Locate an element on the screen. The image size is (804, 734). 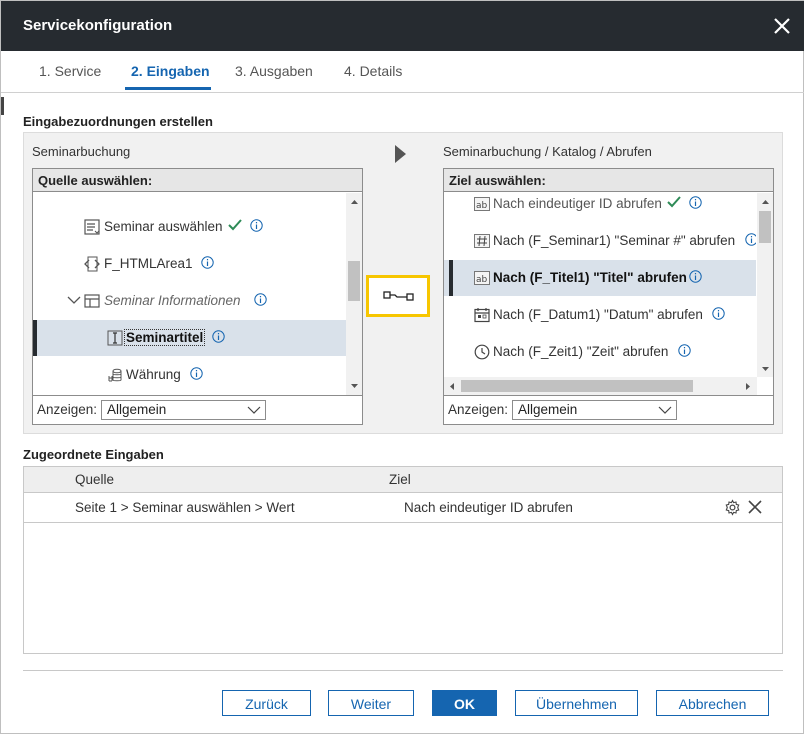
dialog-title: Servicekonfiguration is located at coordinates (98, 25).